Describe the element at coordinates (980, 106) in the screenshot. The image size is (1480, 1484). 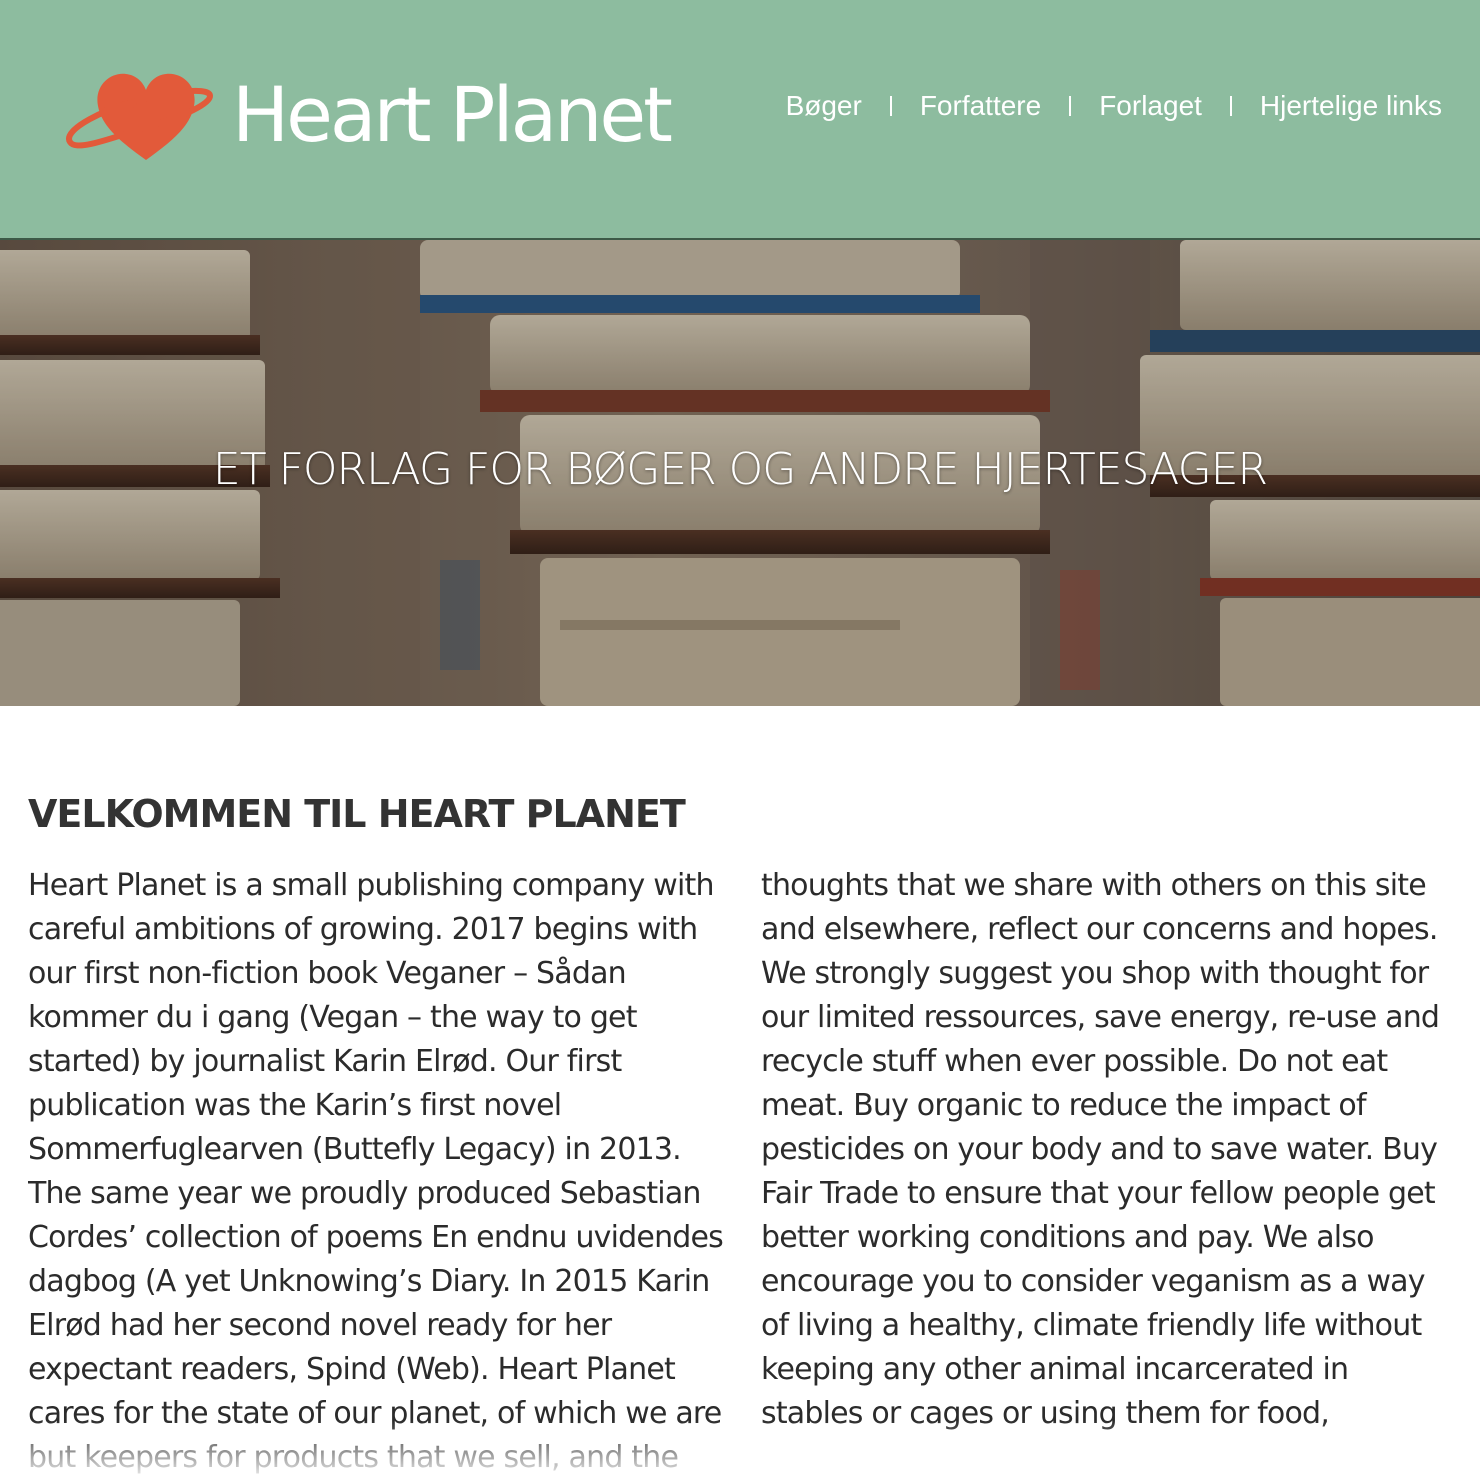
I see `nav-link-forfattere: Forfattere` at that location.